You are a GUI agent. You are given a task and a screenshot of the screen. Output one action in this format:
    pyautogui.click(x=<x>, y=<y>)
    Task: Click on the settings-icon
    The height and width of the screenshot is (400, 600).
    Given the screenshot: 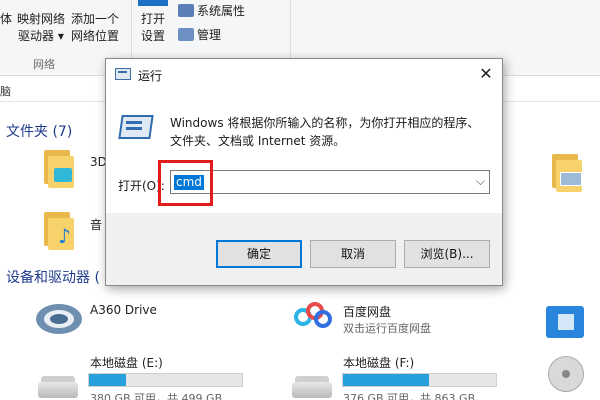 What is the action you would take?
    pyautogui.click(x=153, y=3)
    